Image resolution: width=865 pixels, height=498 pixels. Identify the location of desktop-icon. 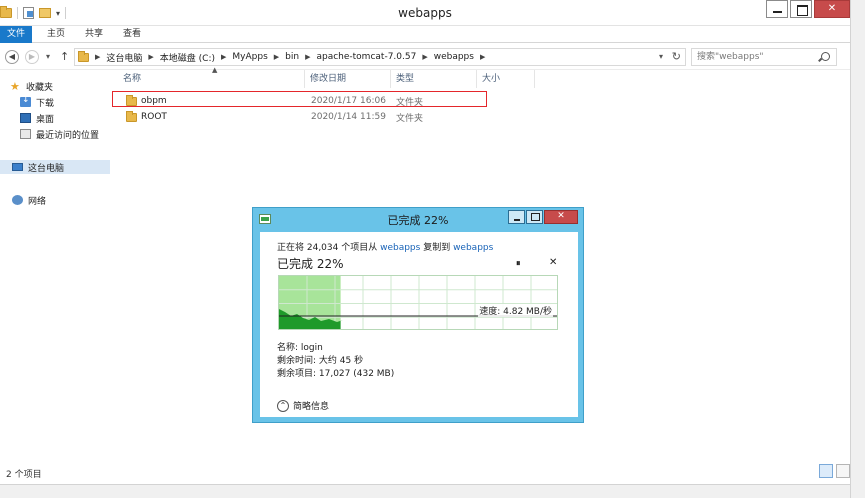
(25, 118).